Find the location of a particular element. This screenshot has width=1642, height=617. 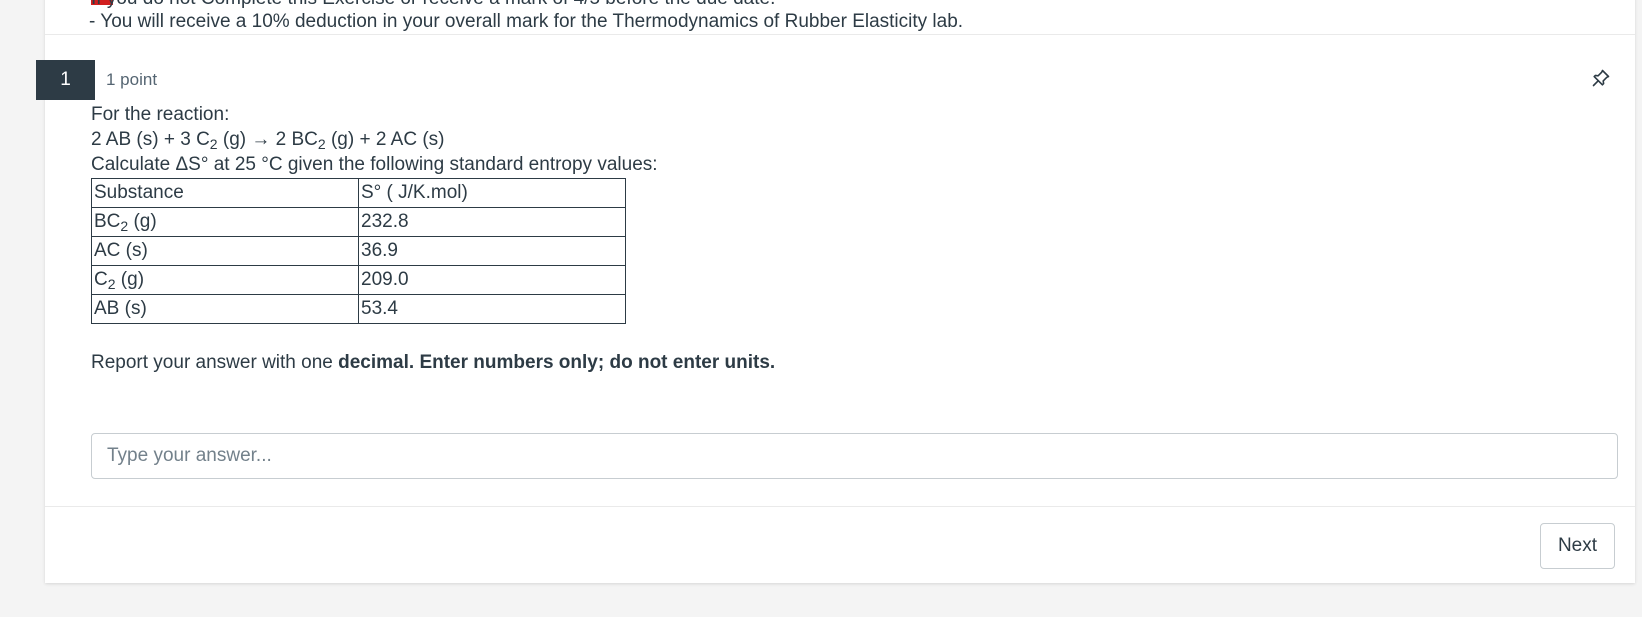

substance-base: AC (s) is located at coordinates (121, 250).